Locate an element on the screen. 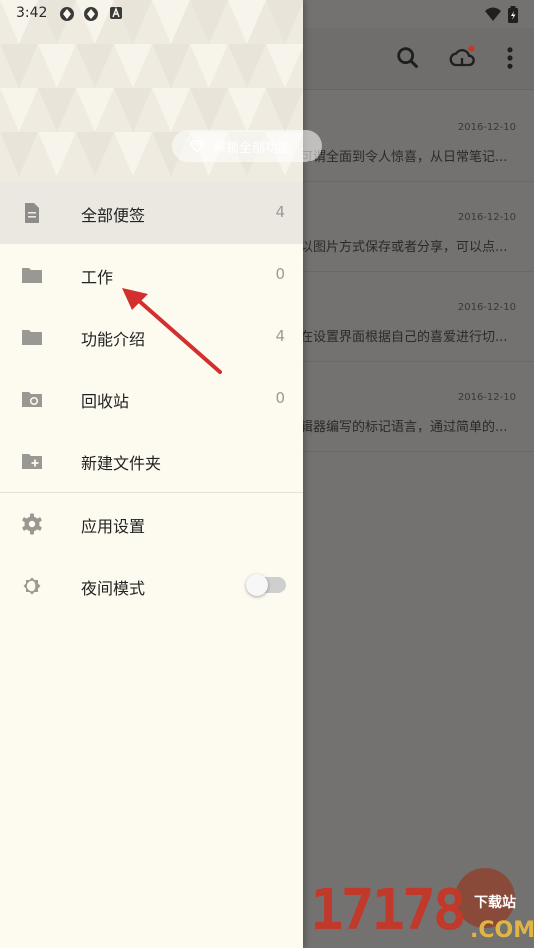  new-folder-icon is located at coordinates (32, 461).